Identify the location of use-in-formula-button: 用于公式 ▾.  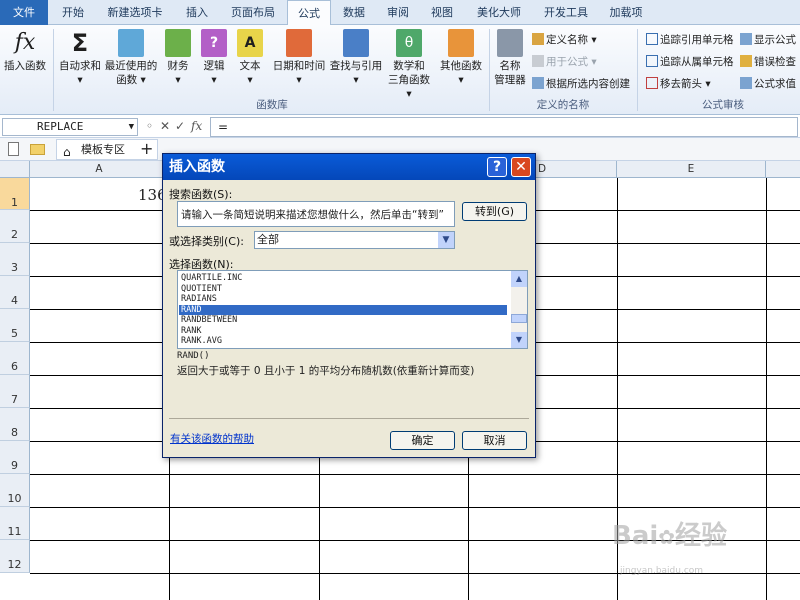
(564, 62).